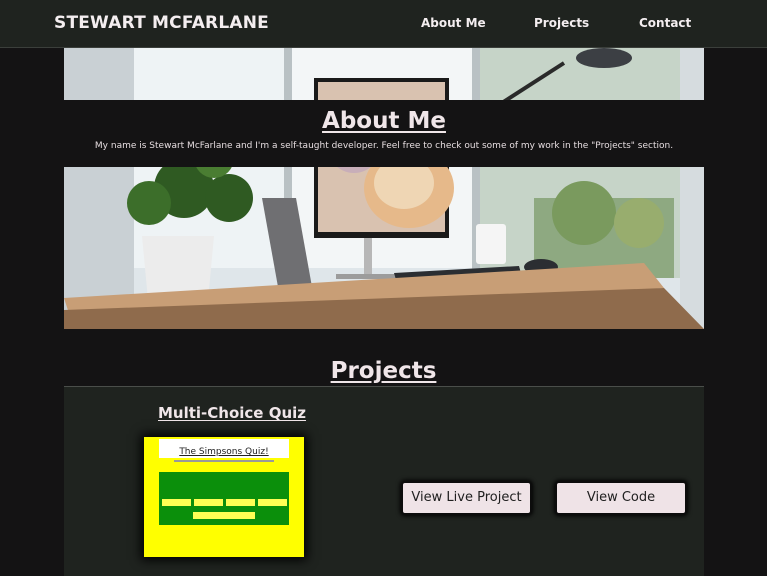  What do you see at coordinates (224, 452) in the screenshot?
I see `thumbnail-title: The Simpsons Quiz!` at bounding box center [224, 452].